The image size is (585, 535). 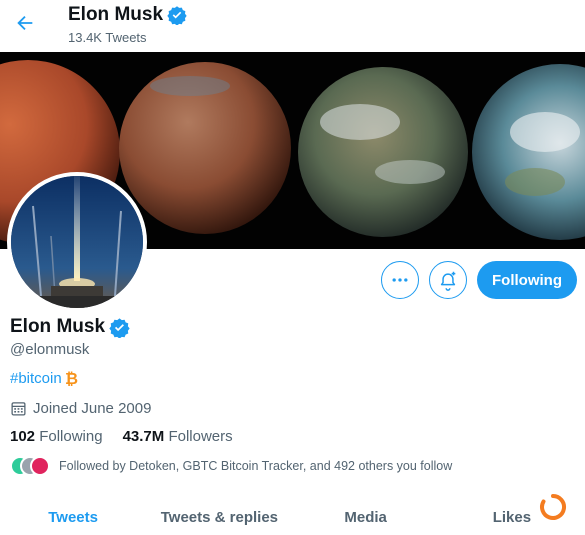 What do you see at coordinates (143, 436) in the screenshot?
I see `followers-count: 43.7M` at bounding box center [143, 436].